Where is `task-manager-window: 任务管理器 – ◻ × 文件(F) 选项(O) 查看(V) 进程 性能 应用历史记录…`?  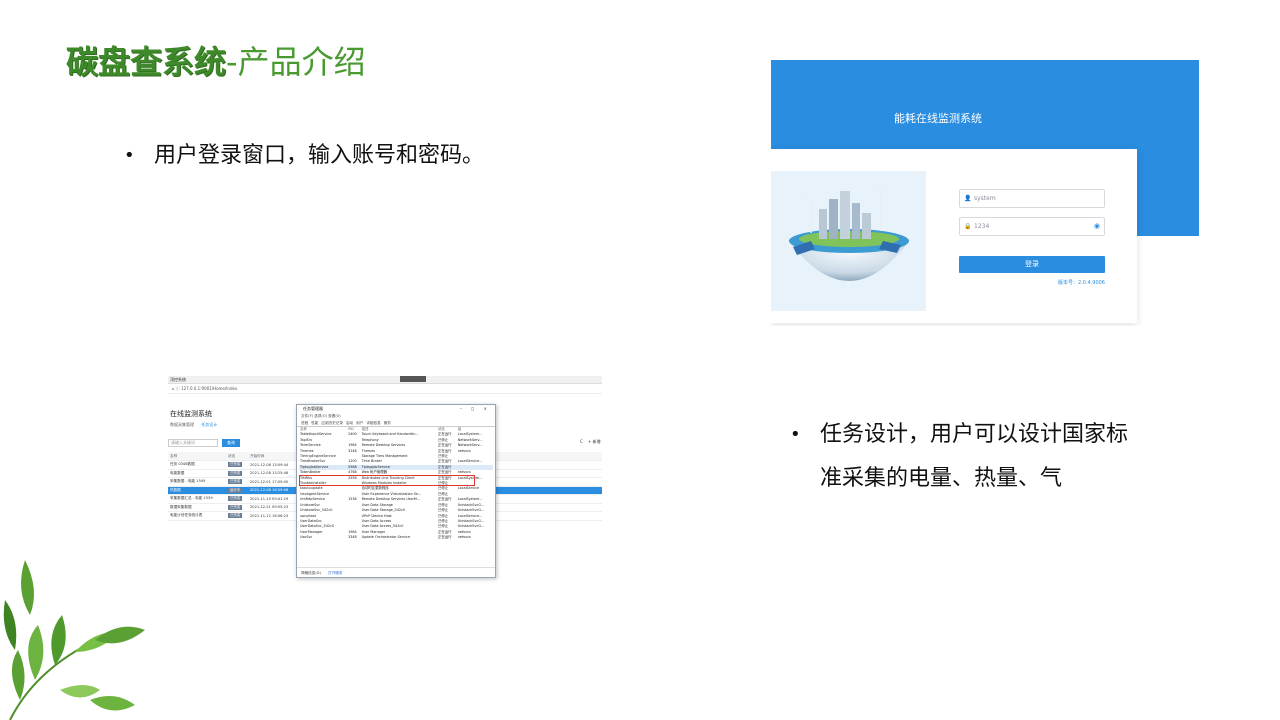 task-manager-window: 任务管理器 – ◻ × 文件(F) 选项(O) 查看(V) 进程 性能 应用历史记录… is located at coordinates (396, 491).